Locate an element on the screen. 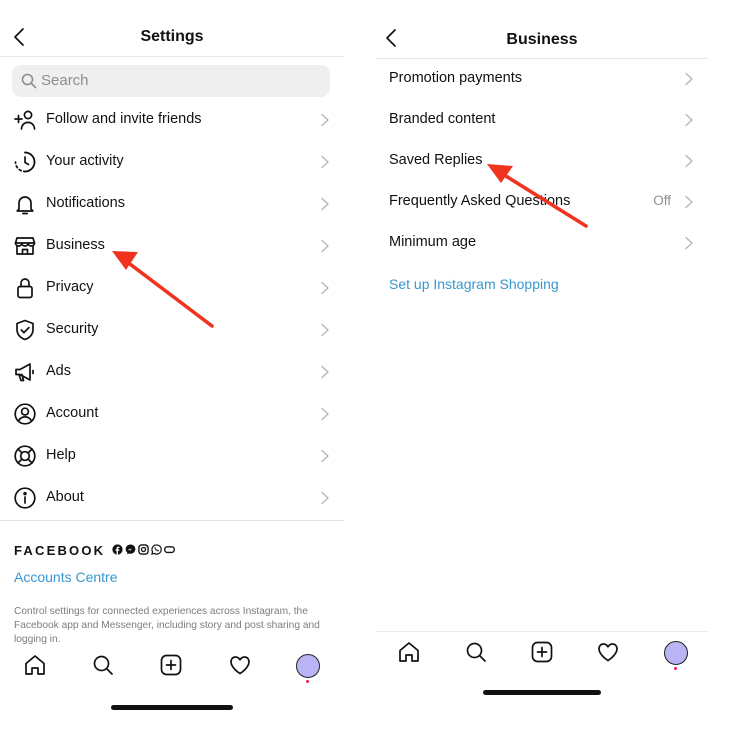 Image resolution: width=750 pixels, height=750 pixels. accounts-centre-link: Accounts Centre is located at coordinates (66, 577).